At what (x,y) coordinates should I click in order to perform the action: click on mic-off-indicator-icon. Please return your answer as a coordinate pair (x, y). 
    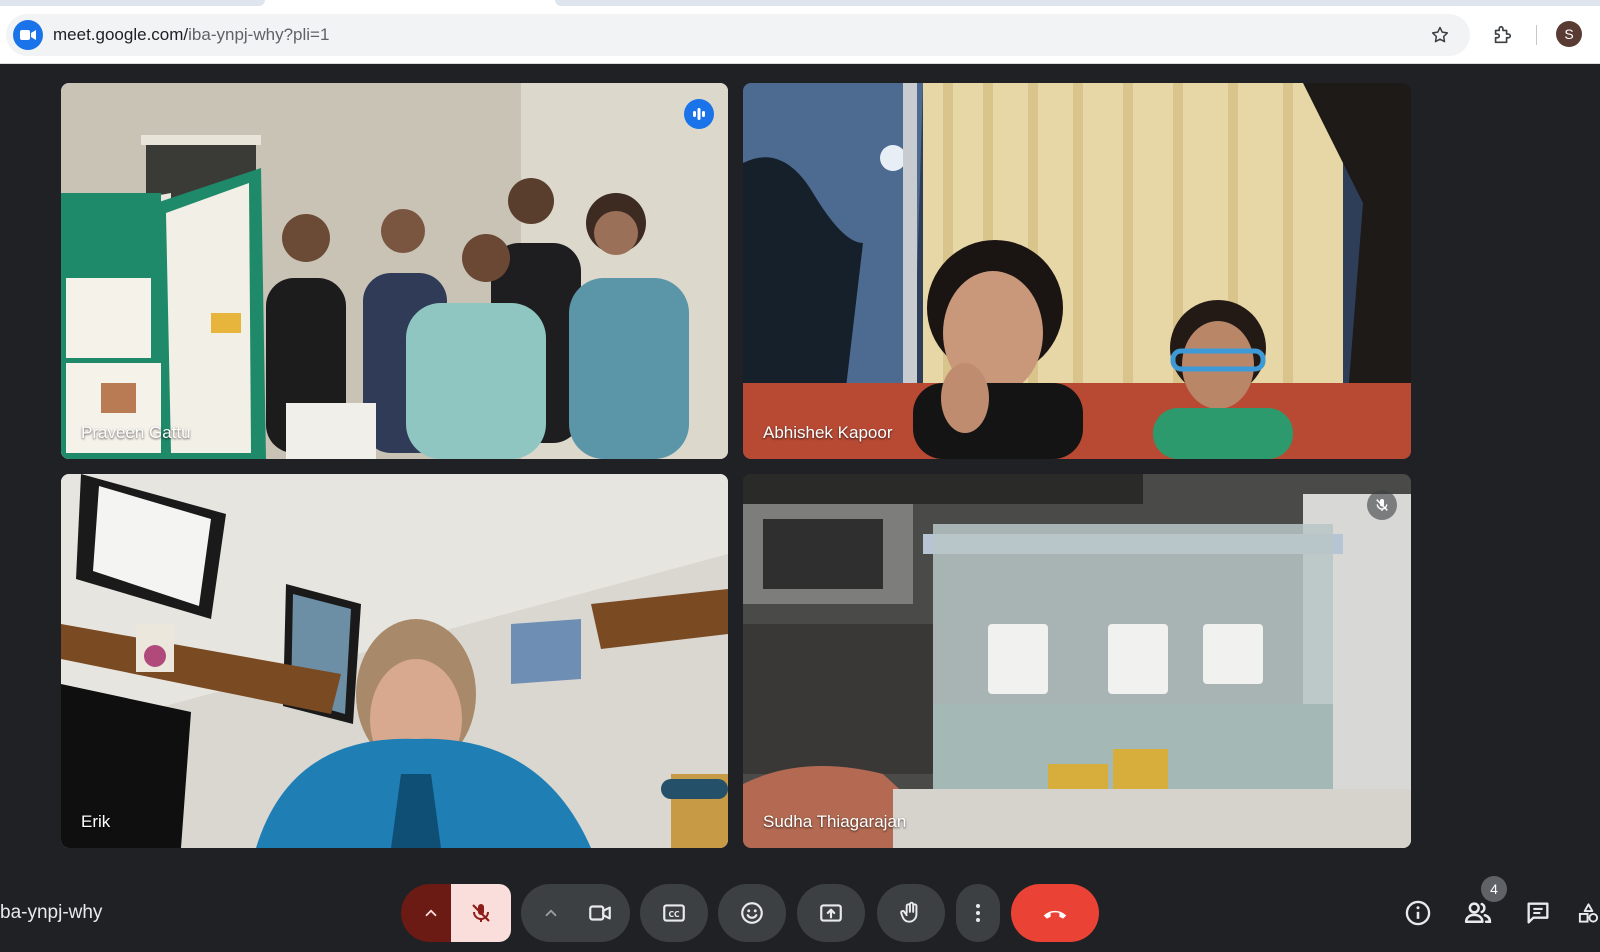
    Looking at the image, I should click on (1382, 505).